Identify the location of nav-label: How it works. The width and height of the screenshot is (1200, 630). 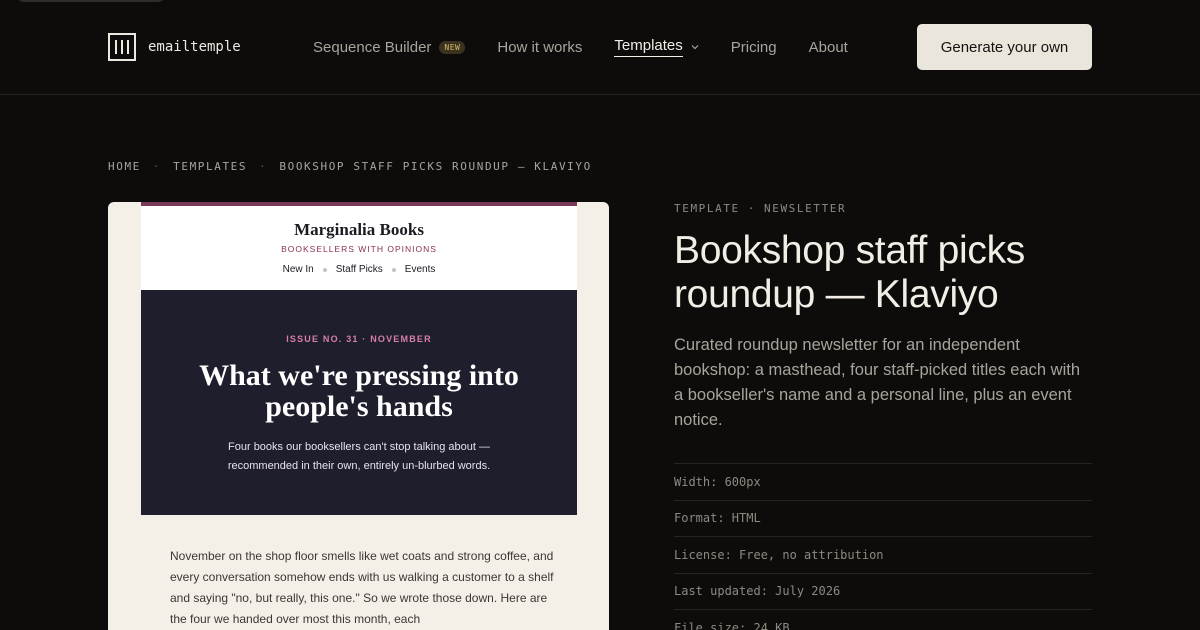
(540, 47).